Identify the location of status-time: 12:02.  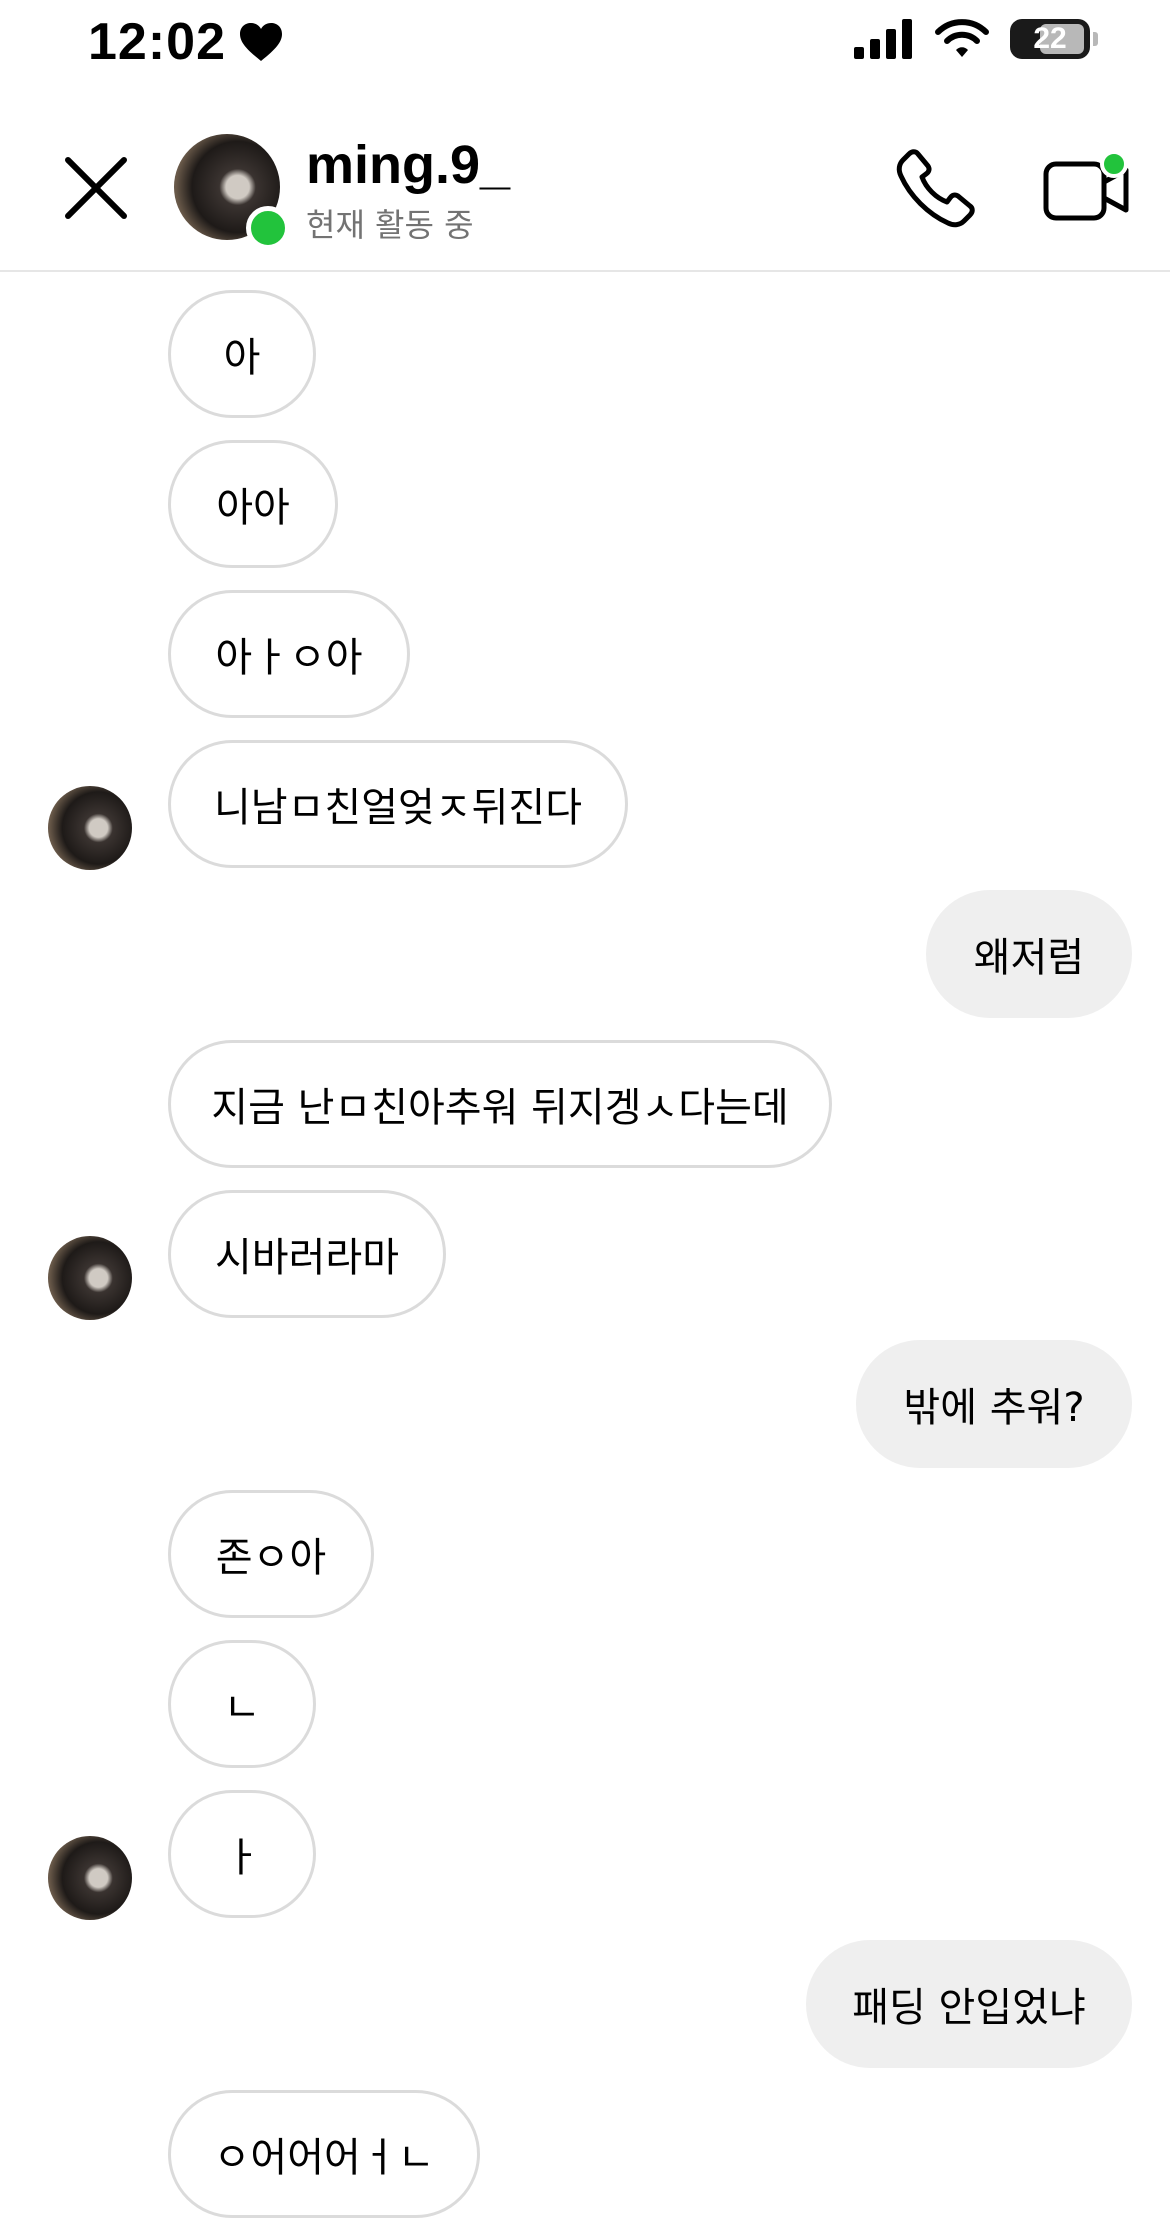
(186, 42).